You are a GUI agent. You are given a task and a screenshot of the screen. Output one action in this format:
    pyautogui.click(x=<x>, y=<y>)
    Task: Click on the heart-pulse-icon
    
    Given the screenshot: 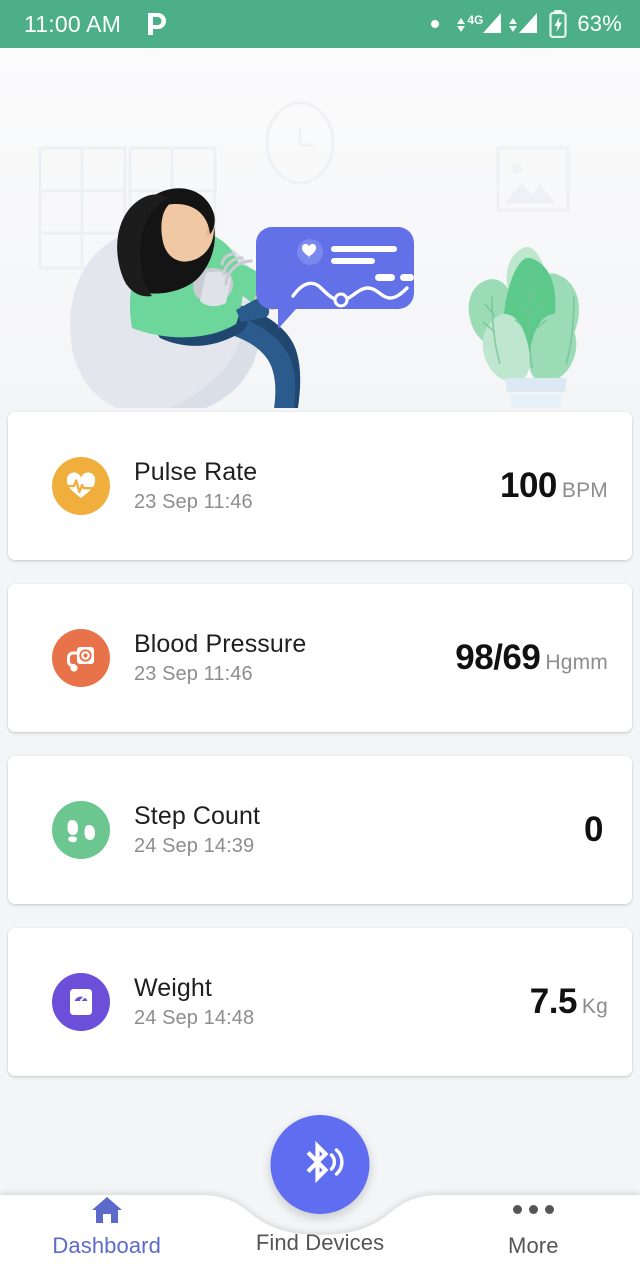 What is the action you would take?
    pyautogui.click(x=81, y=486)
    